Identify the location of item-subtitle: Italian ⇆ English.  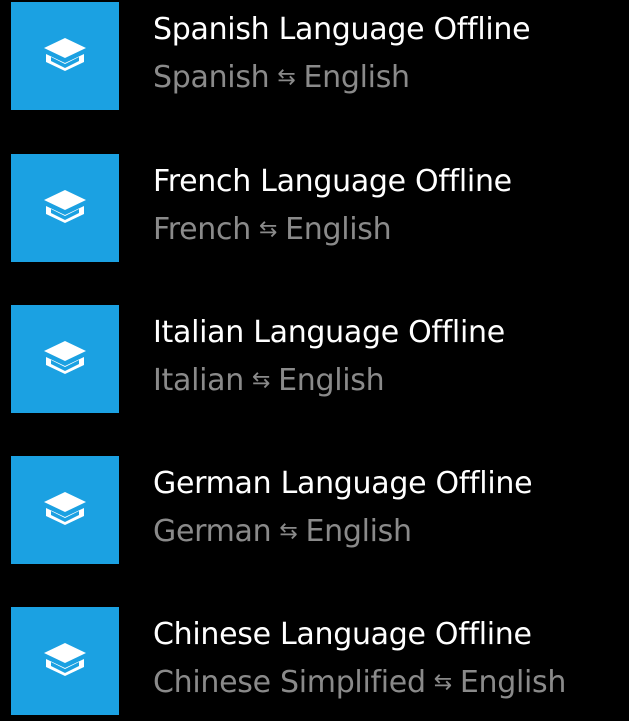
(269, 382).